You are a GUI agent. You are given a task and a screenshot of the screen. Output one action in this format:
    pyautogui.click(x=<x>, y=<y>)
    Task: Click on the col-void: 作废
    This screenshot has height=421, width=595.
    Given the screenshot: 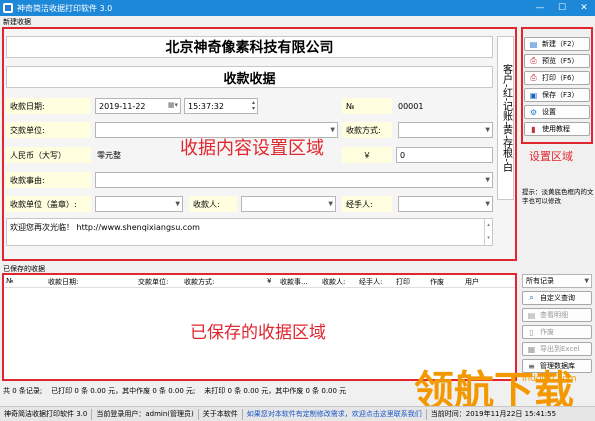 What is the action you would take?
    pyautogui.click(x=437, y=282)
    